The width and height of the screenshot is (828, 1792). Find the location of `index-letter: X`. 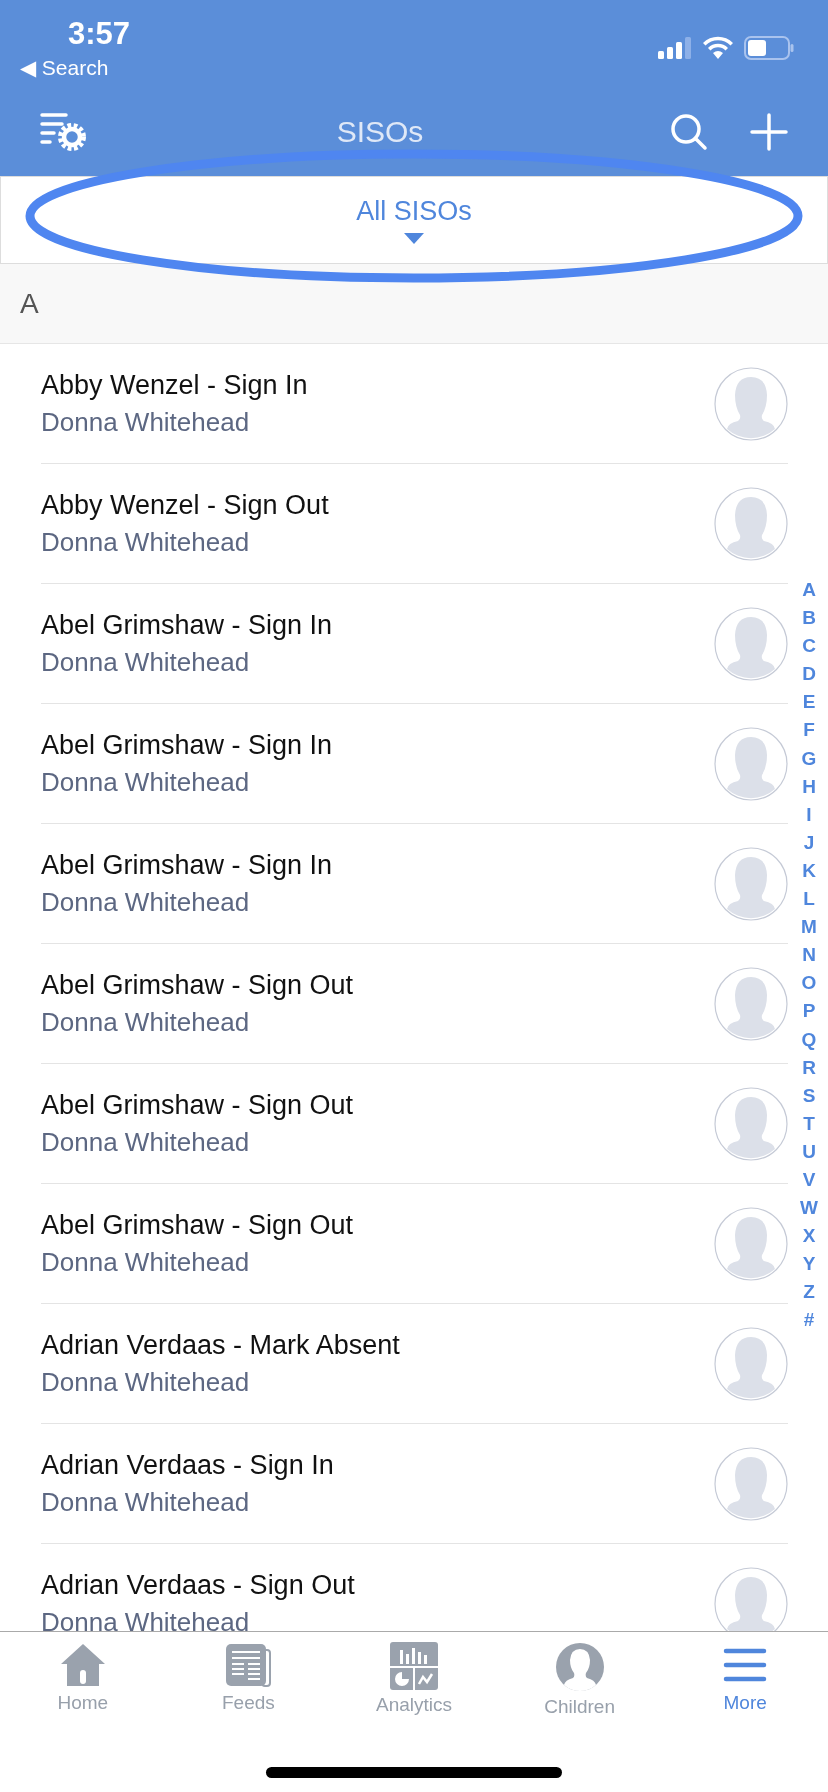

index-letter: X is located at coordinates (809, 1236).